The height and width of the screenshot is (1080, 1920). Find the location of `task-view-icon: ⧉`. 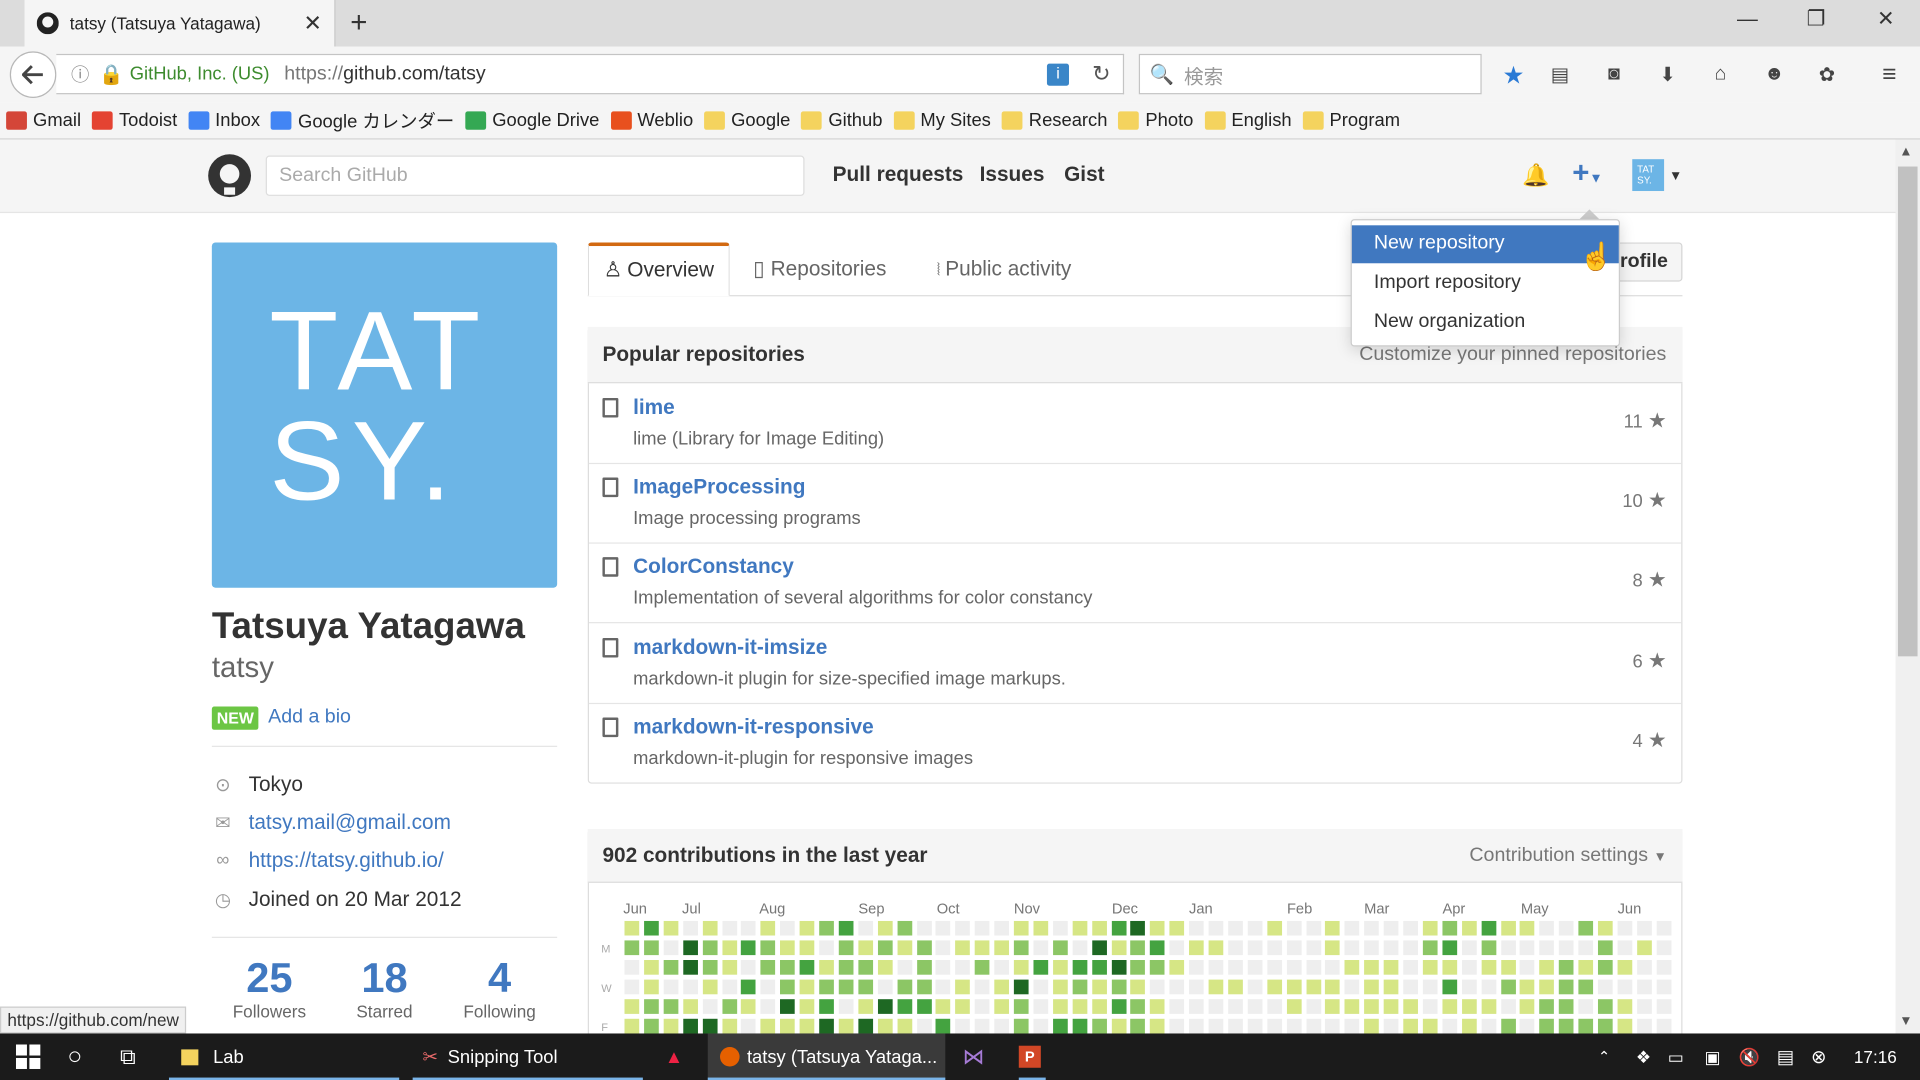

task-view-icon: ⧉ is located at coordinates (136, 1056).